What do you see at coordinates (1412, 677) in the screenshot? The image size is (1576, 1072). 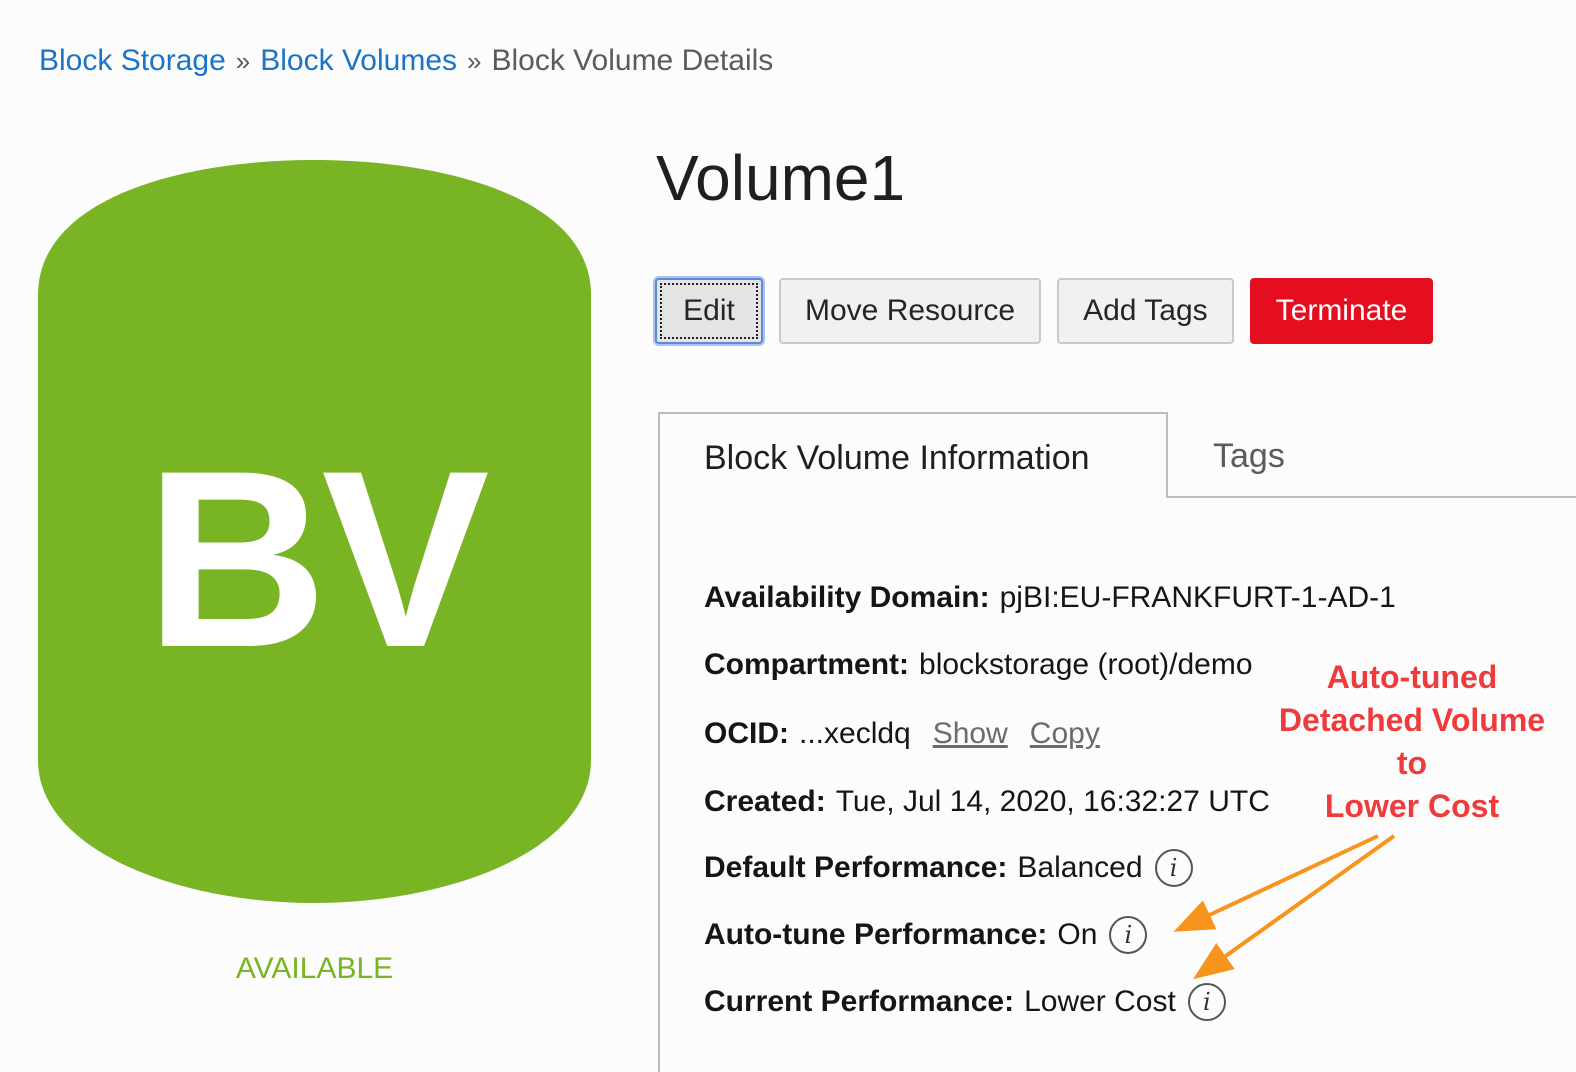 I see `annotation-line: Auto-tuned` at bounding box center [1412, 677].